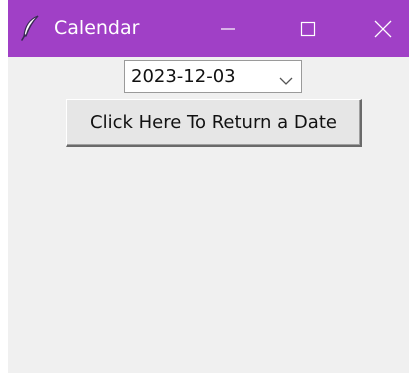 The width and height of the screenshot is (409, 373). I want to click on close-button, so click(381, 28).